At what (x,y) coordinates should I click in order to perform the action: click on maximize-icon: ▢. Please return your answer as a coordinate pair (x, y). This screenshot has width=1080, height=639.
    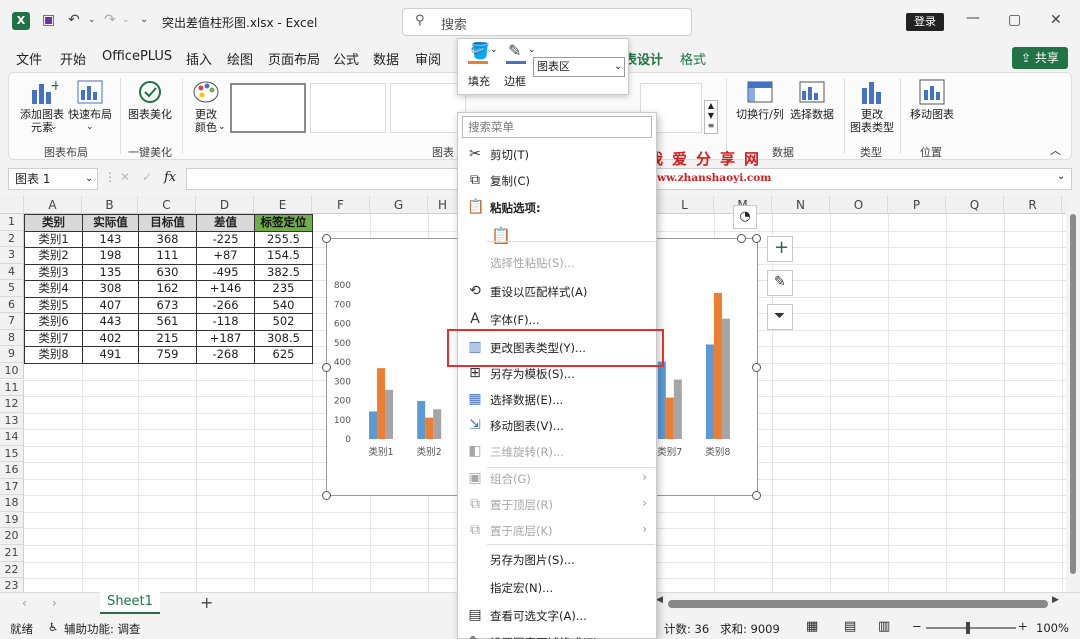
    Looking at the image, I should click on (1014, 20).